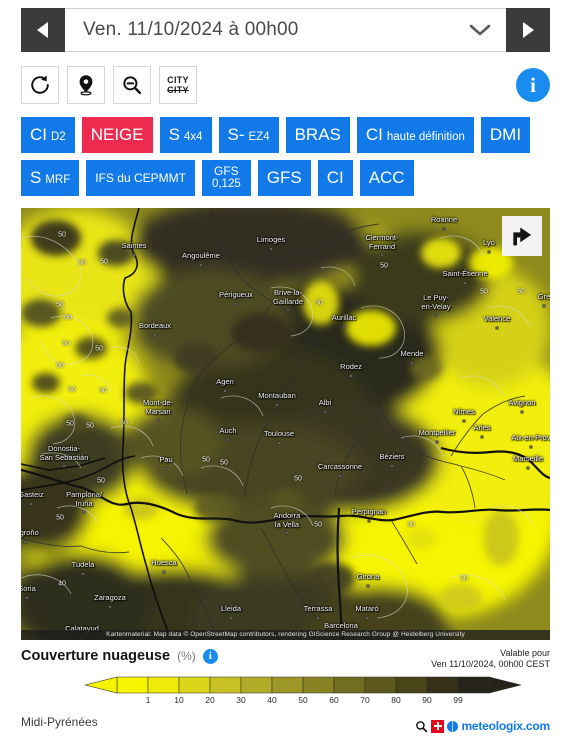  What do you see at coordinates (317, 135) in the screenshot?
I see `model-chip-bras: BRAS` at bounding box center [317, 135].